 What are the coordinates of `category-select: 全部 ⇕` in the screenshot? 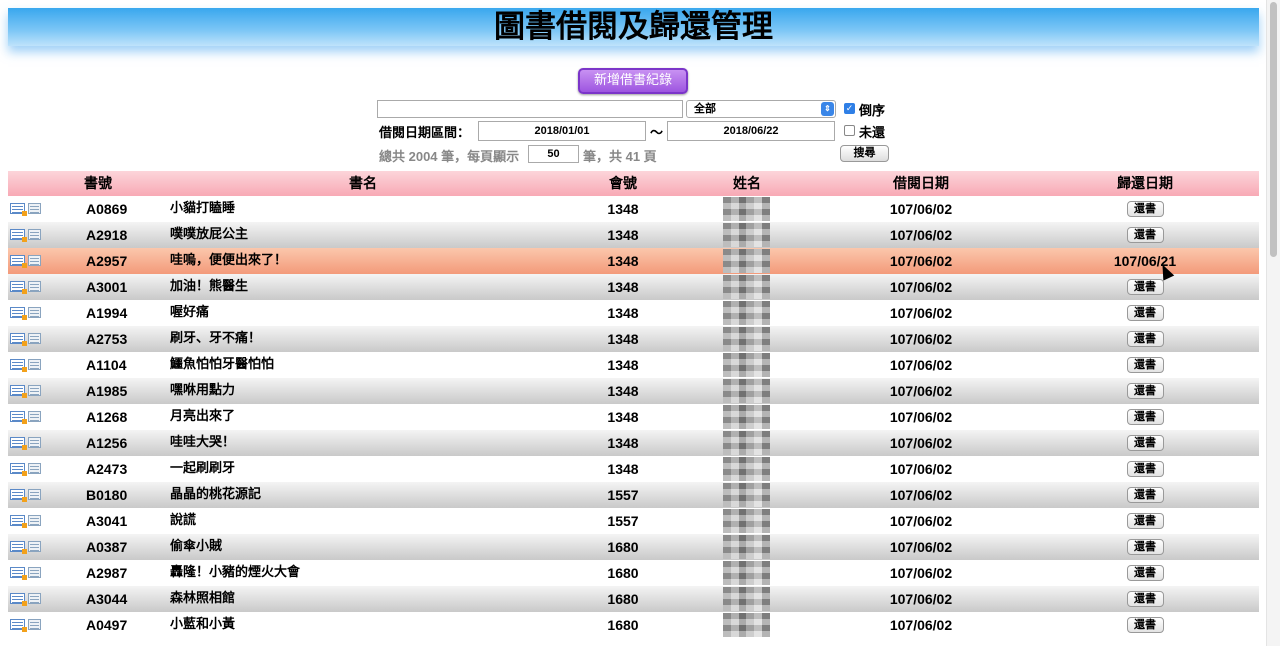 It's located at (761, 109).